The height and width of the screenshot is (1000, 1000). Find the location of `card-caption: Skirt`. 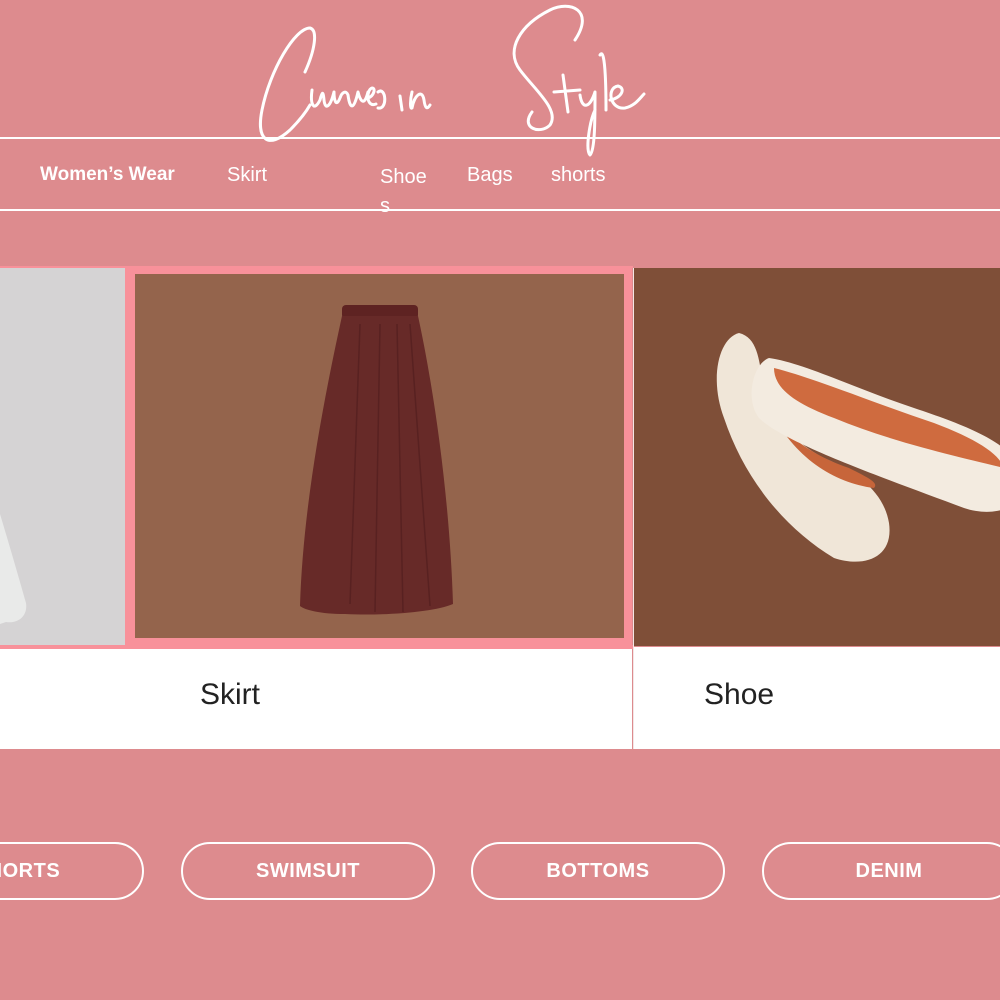

card-caption: Skirt is located at coordinates (378, 698).